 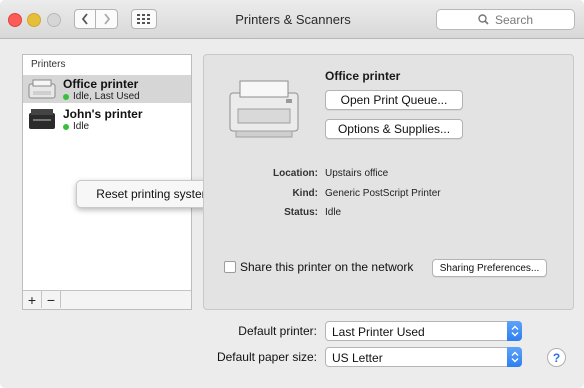 I want to click on window-title: Printers & Scanners, so click(x=293, y=19).